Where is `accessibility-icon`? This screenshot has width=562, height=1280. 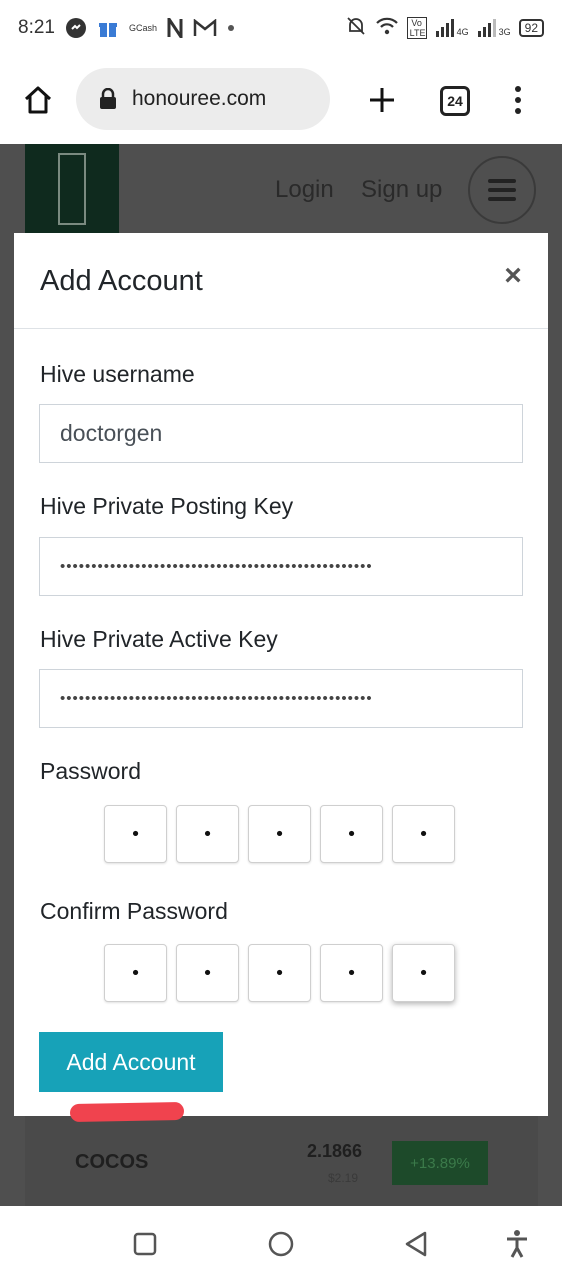 accessibility-icon is located at coordinates (517, 1244).